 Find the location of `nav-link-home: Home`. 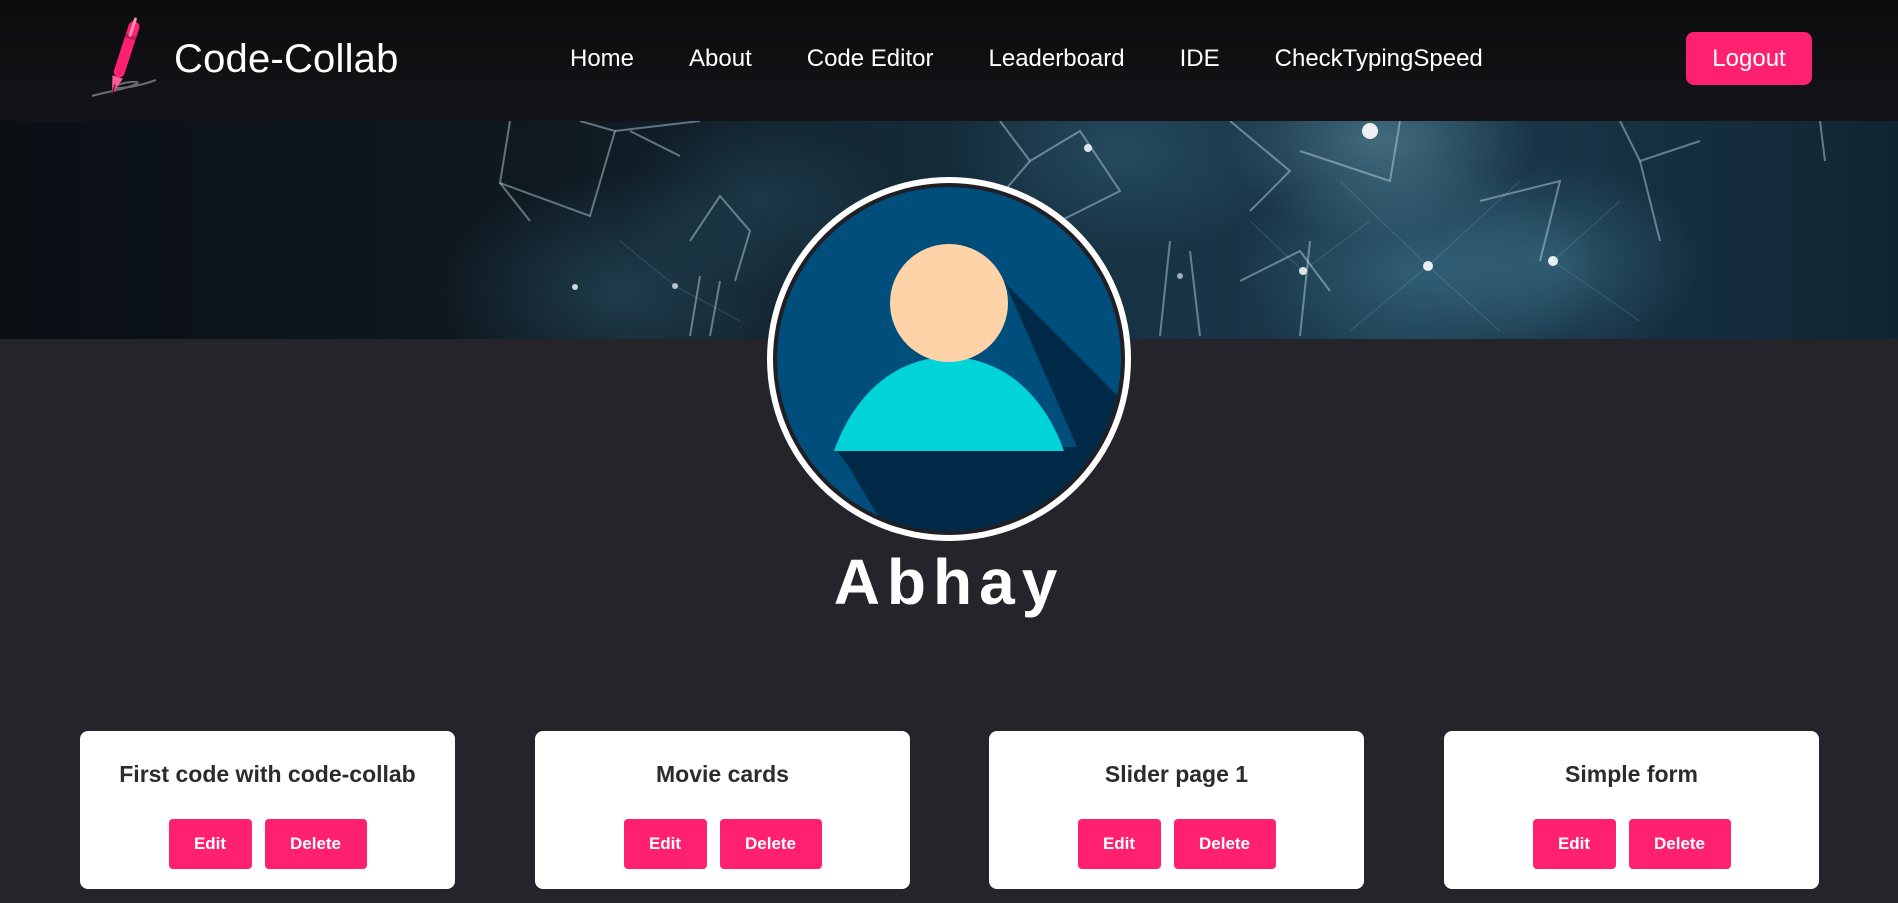

nav-link-home: Home is located at coordinates (602, 59).